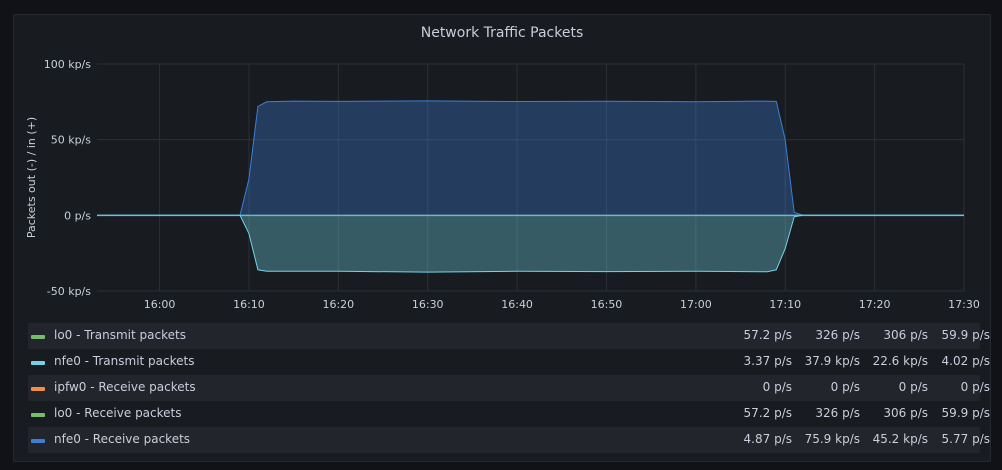  I want to click on x-tick-label: 17:10, so click(785, 304).